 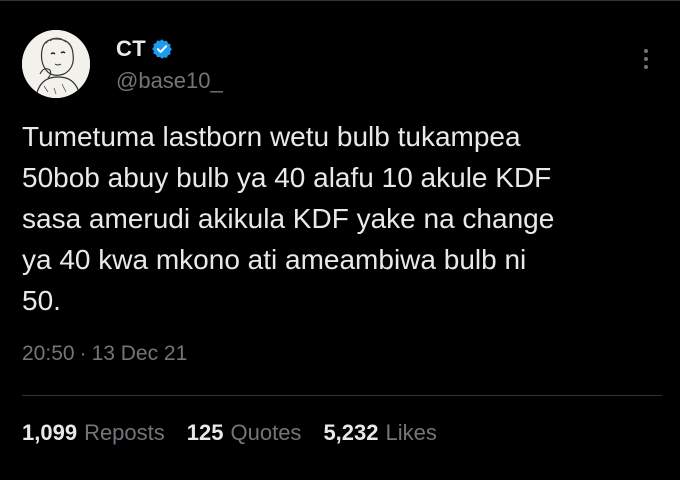 What do you see at coordinates (342, 395) in the screenshot?
I see `divider` at bounding box center [342, 395].